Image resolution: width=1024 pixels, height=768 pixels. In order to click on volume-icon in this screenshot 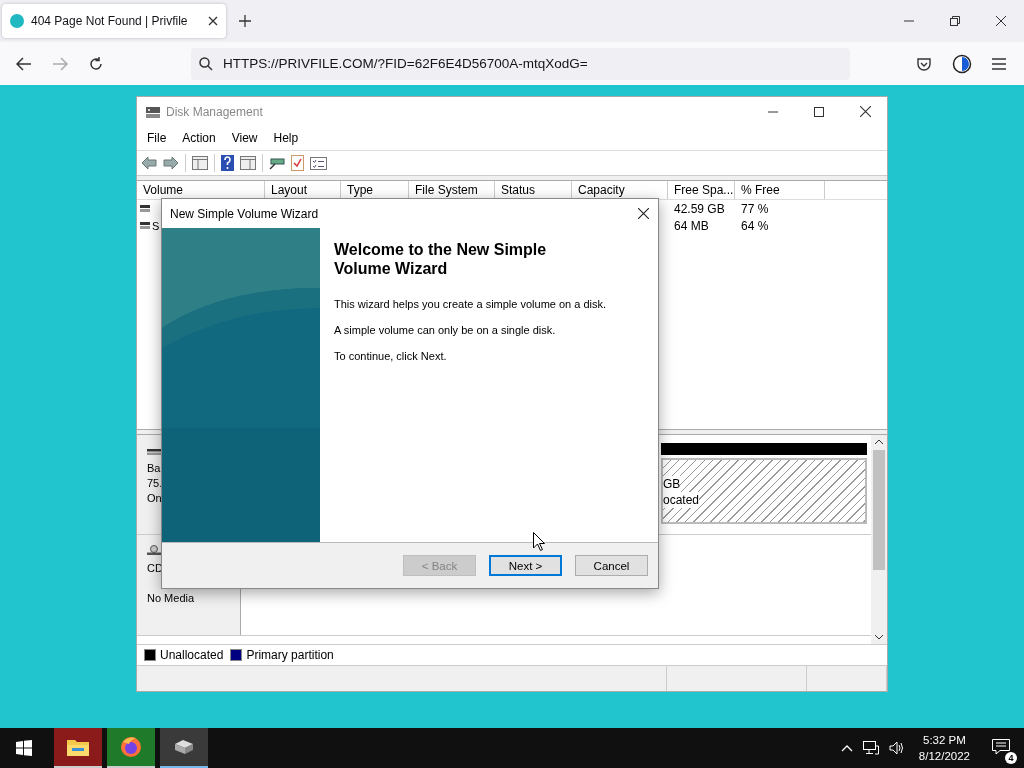, I will do `click(896, 748)`.